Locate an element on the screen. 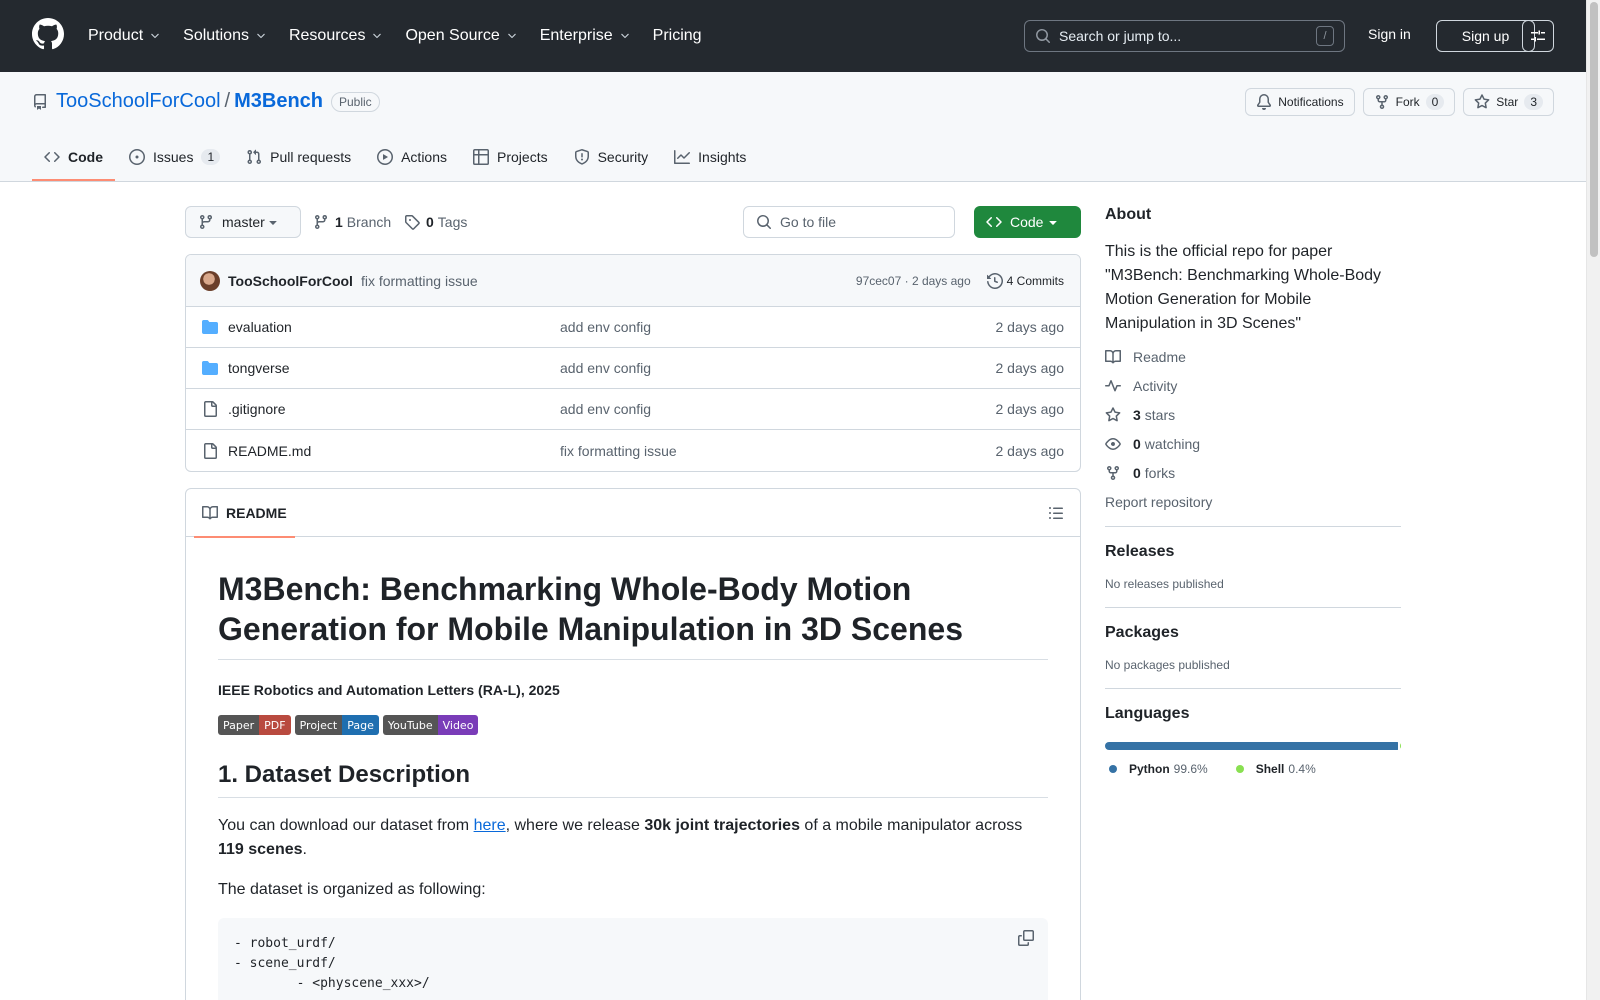 This screenshot has width=1600, height=1000. github-logo-icon is located at coordinates (48, 34).